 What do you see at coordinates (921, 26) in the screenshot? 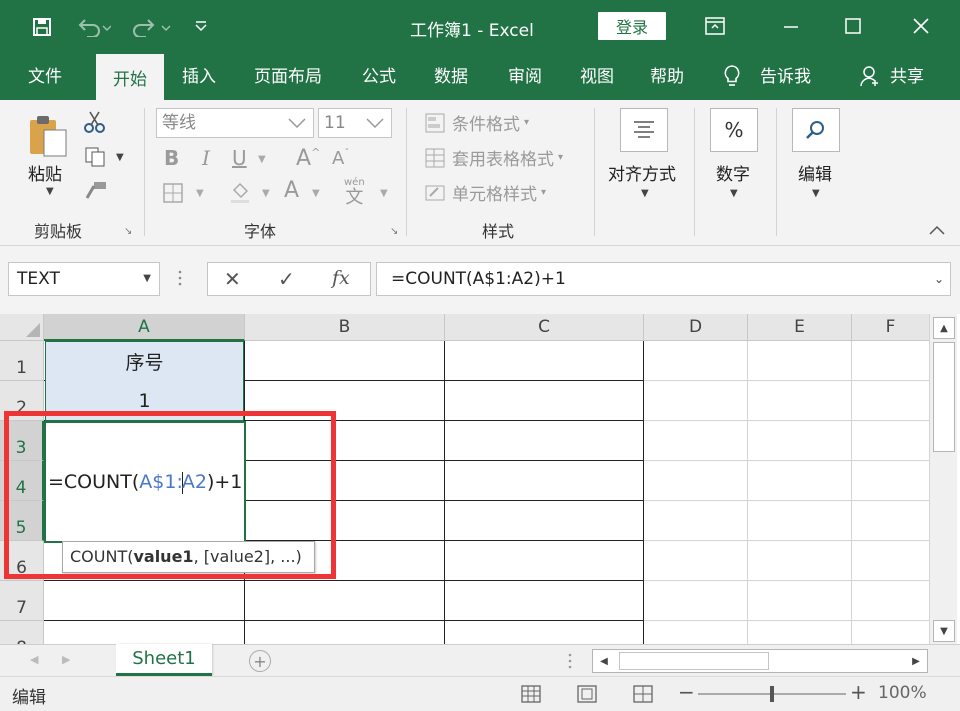
I see `close-icon` at bounding box center [921, 26].